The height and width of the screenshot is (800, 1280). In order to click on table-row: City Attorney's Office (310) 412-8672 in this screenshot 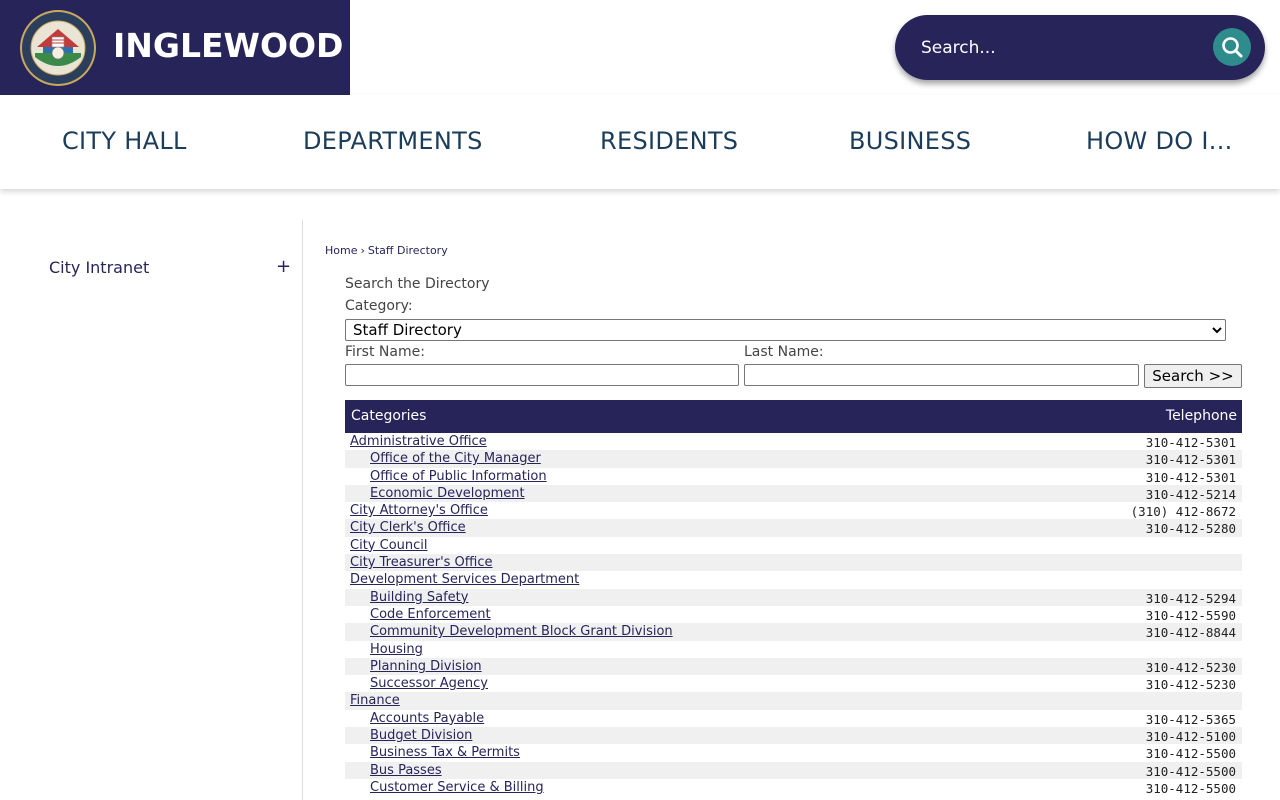, I will do `click(793, 510)`.